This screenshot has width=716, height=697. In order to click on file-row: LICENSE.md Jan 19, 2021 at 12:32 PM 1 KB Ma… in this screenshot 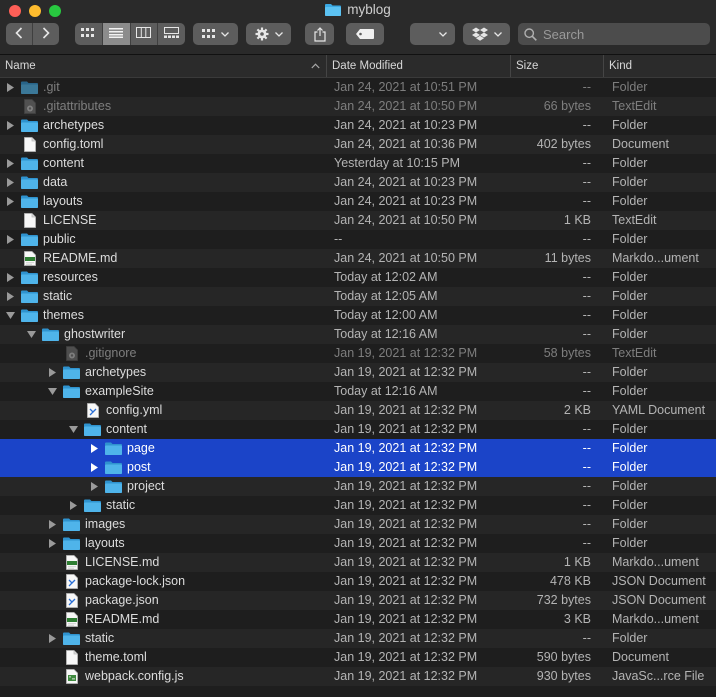, I will do `click(358, 562)`.